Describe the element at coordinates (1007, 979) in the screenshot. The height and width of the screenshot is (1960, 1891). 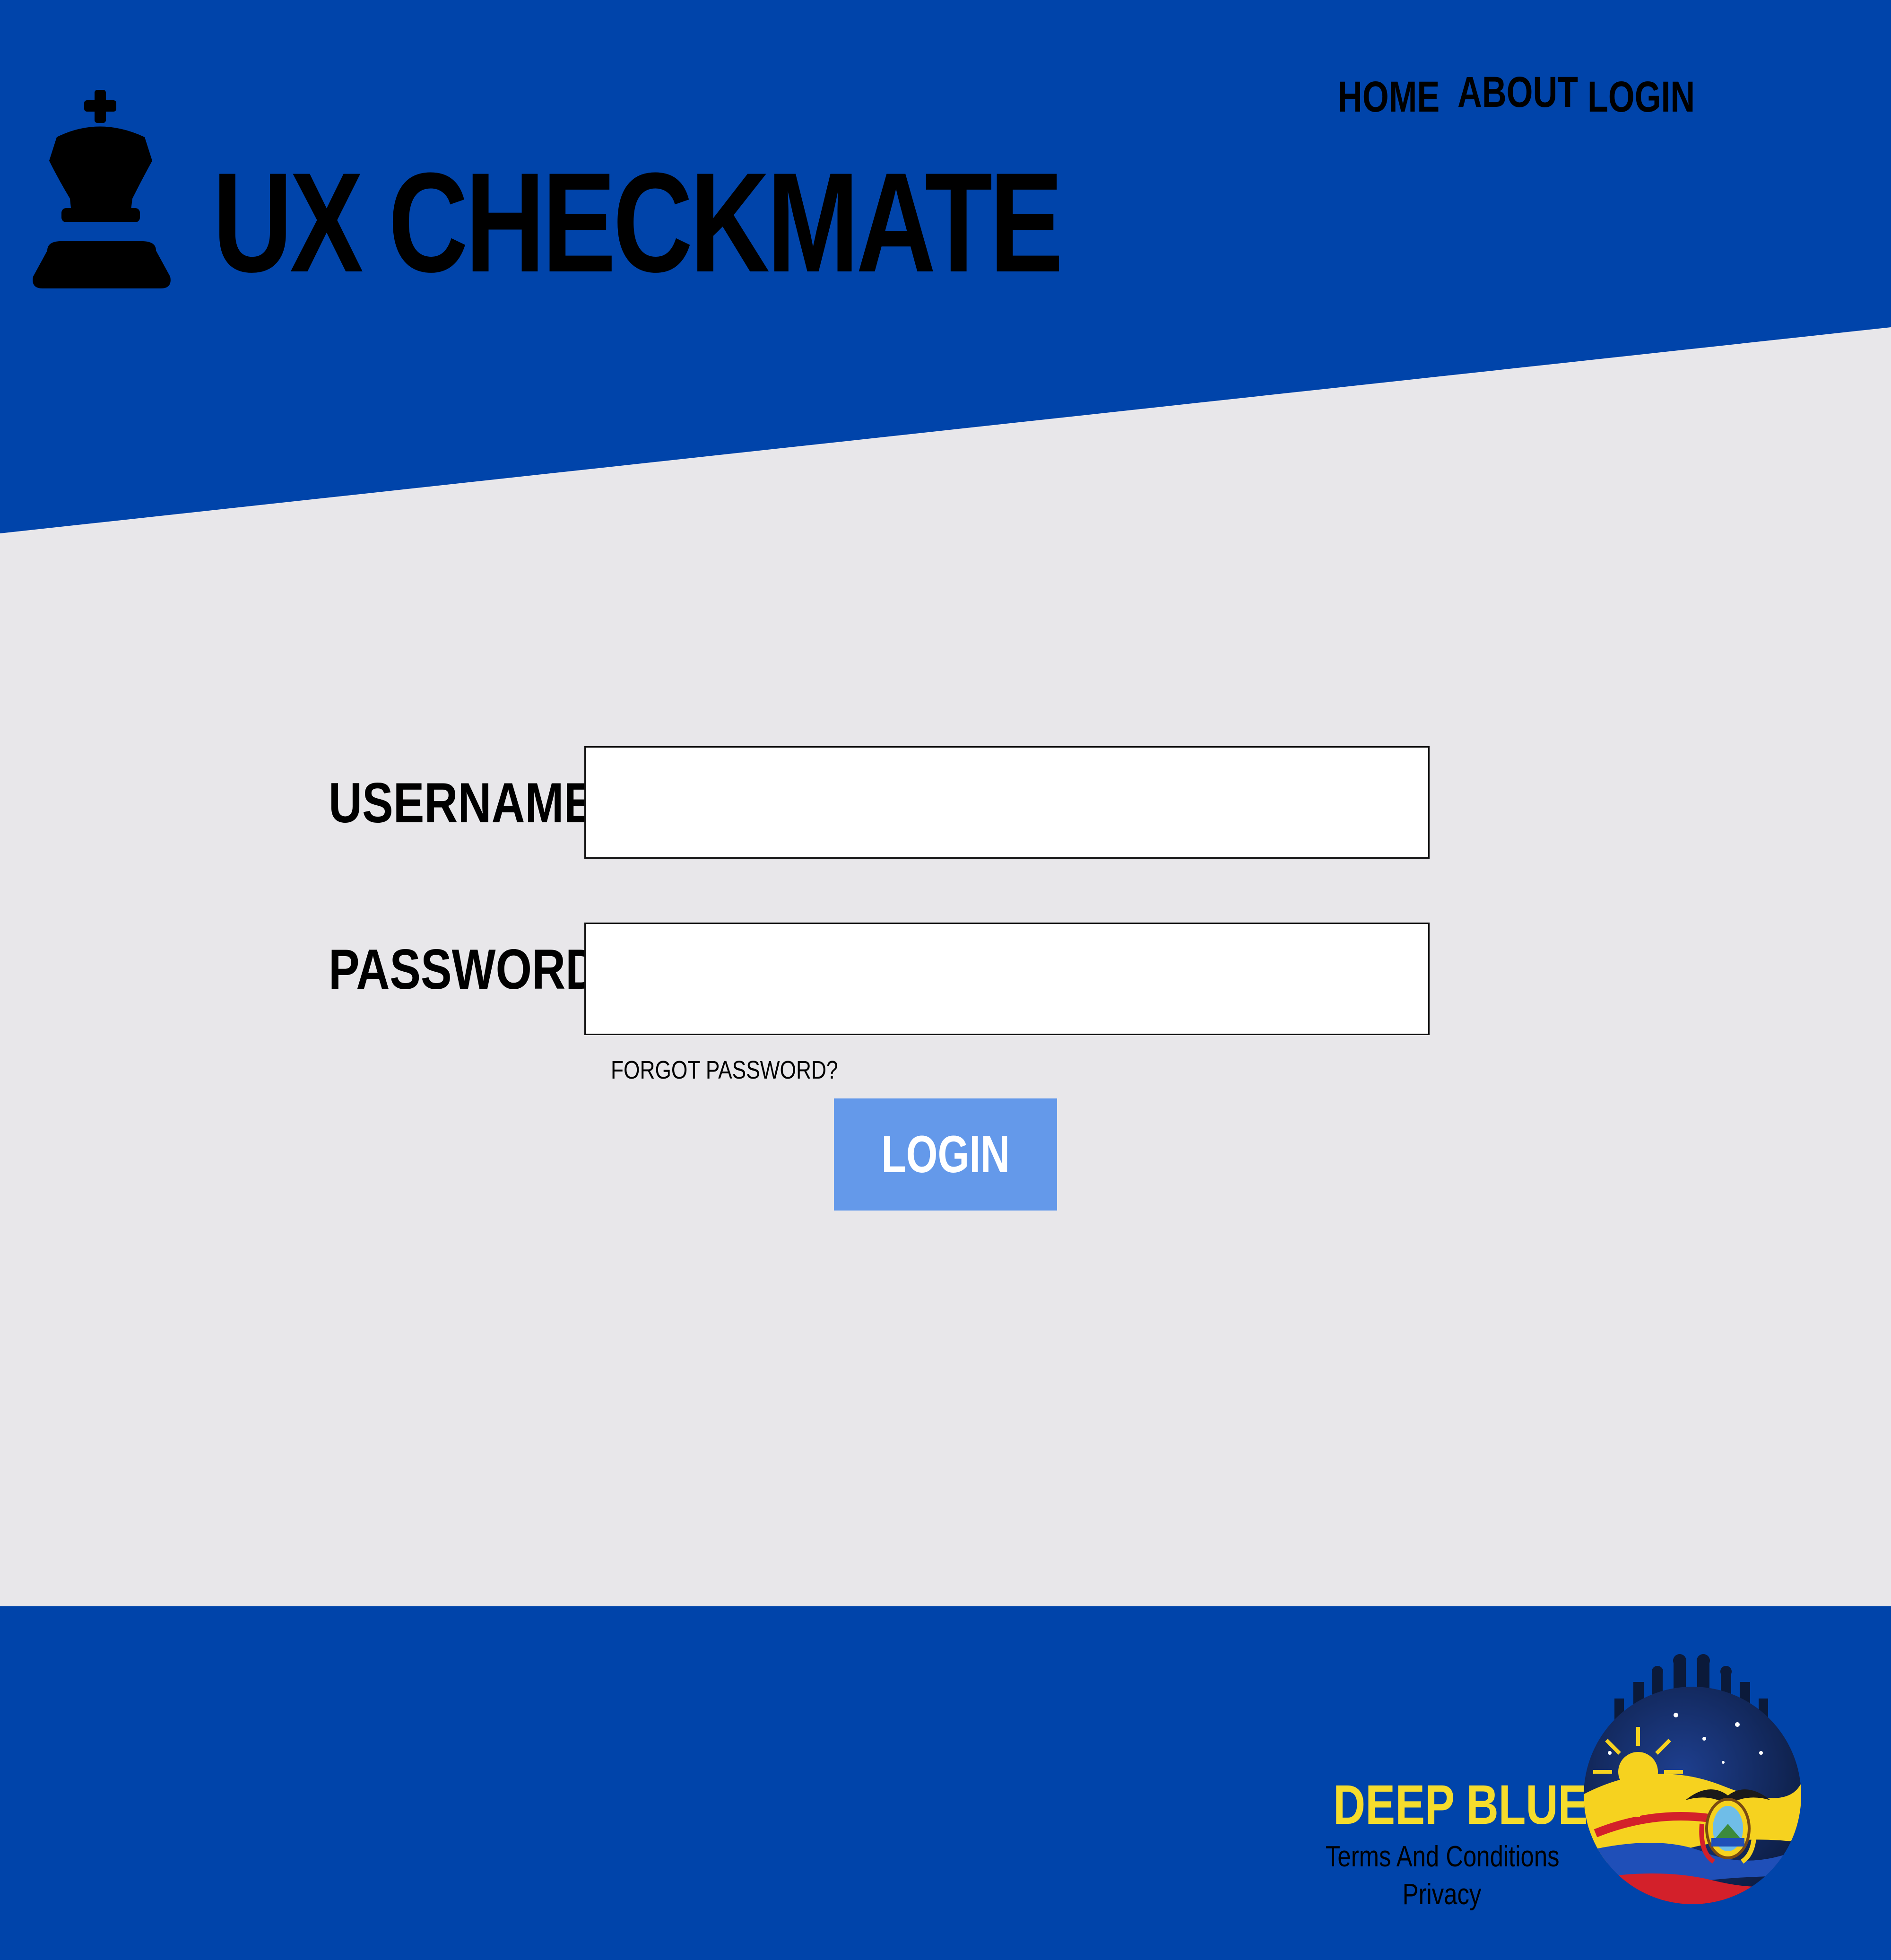
I see `password-field` at that location.